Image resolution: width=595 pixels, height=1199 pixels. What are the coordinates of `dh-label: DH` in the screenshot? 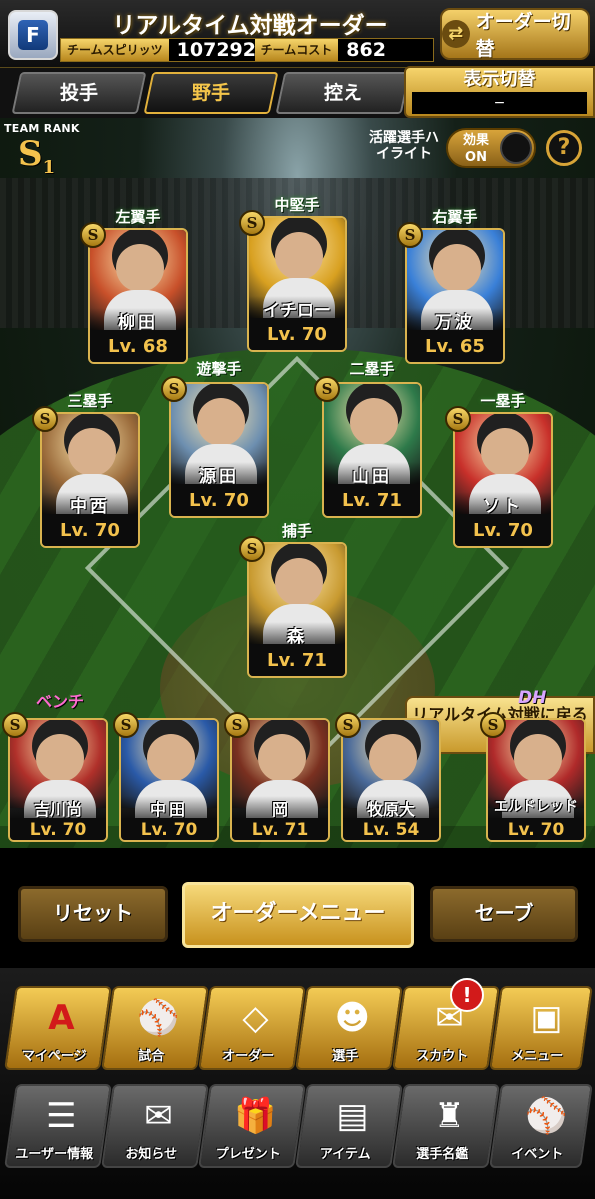 It's located at (532, 698).